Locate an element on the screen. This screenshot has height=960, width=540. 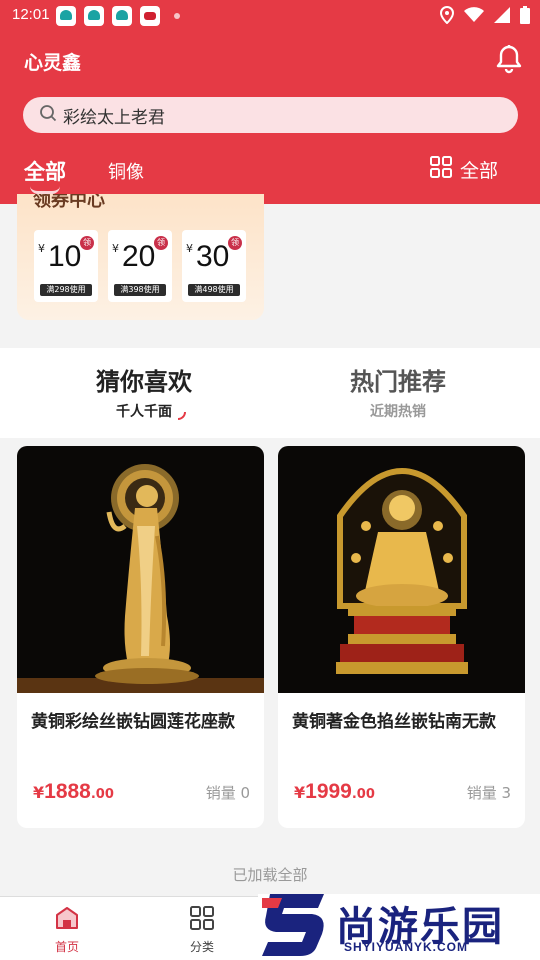
nav-home-label: 首页 is located at coordinates (66, 947).